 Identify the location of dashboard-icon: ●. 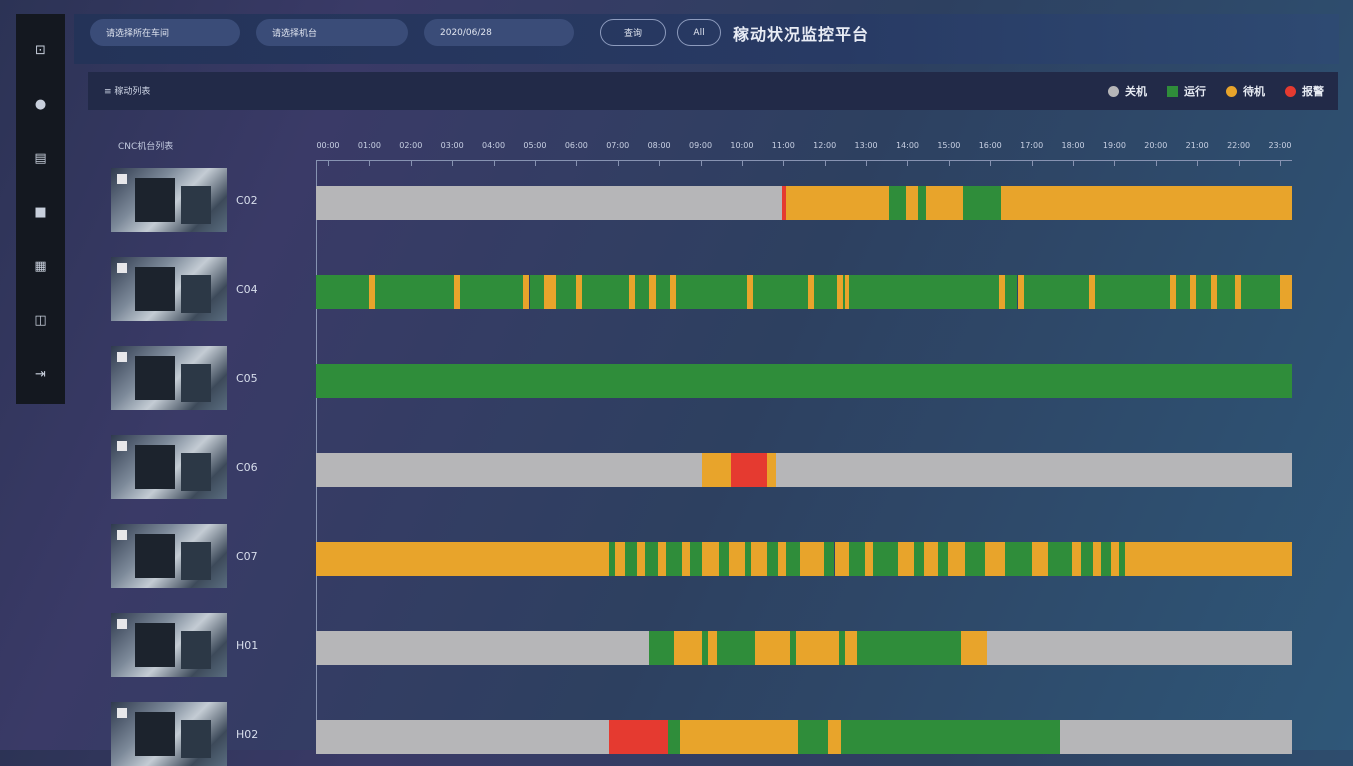
(40, 104).